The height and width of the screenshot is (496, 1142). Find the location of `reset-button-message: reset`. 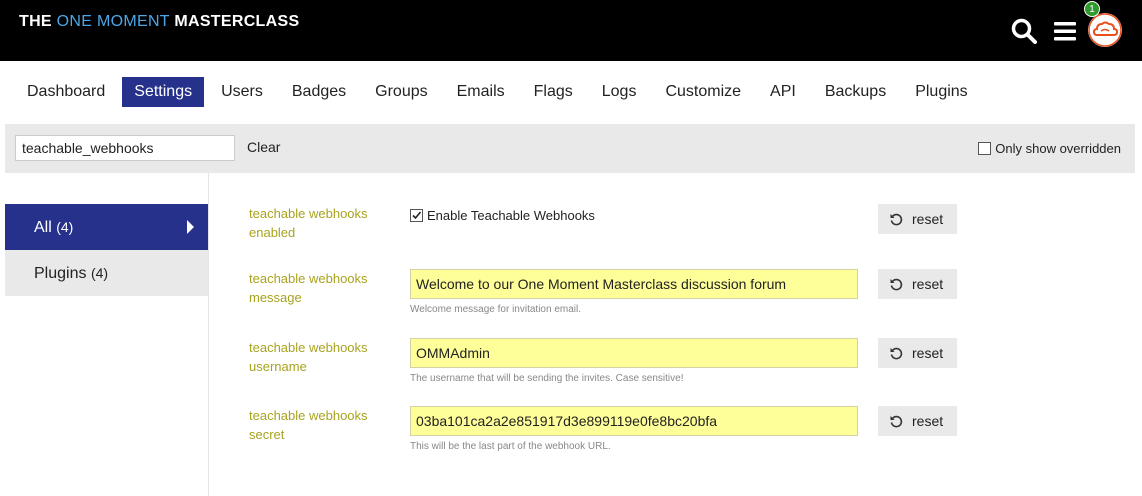

reset-button-message: reset is located at coordinates (917, 284).